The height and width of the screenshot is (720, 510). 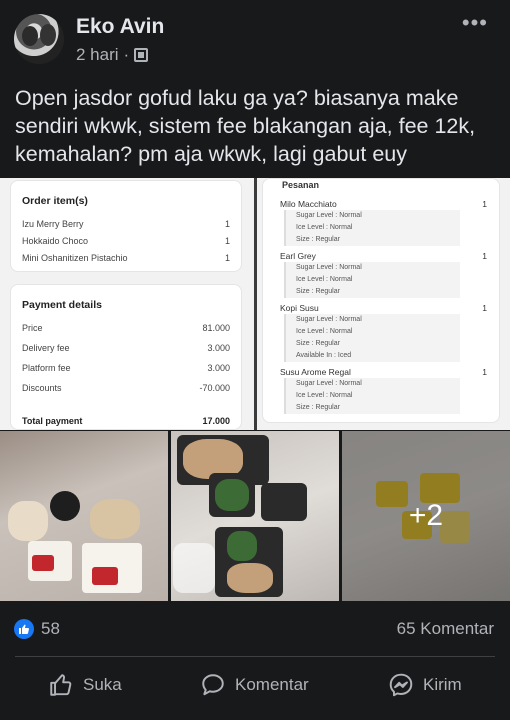 I want to click on like-reaction-icon, so click(x=24, y=629).